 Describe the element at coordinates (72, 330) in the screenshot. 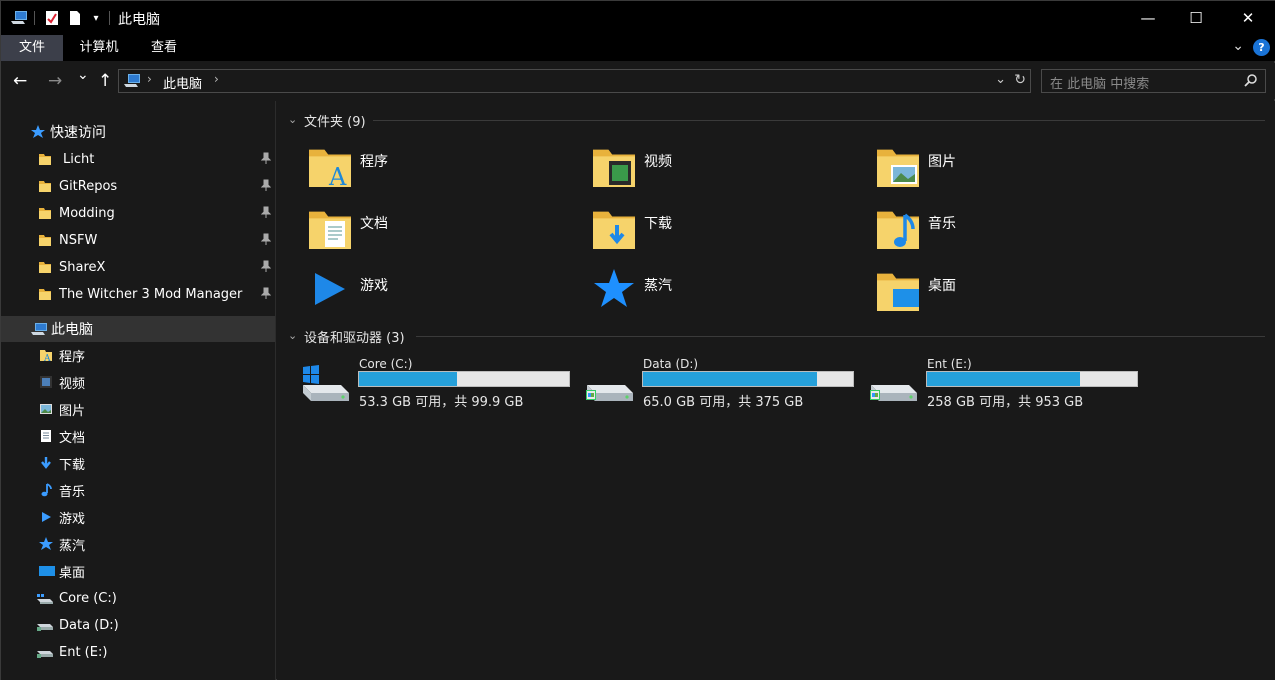

I see `sidebar-label: 此电脑` at that location.